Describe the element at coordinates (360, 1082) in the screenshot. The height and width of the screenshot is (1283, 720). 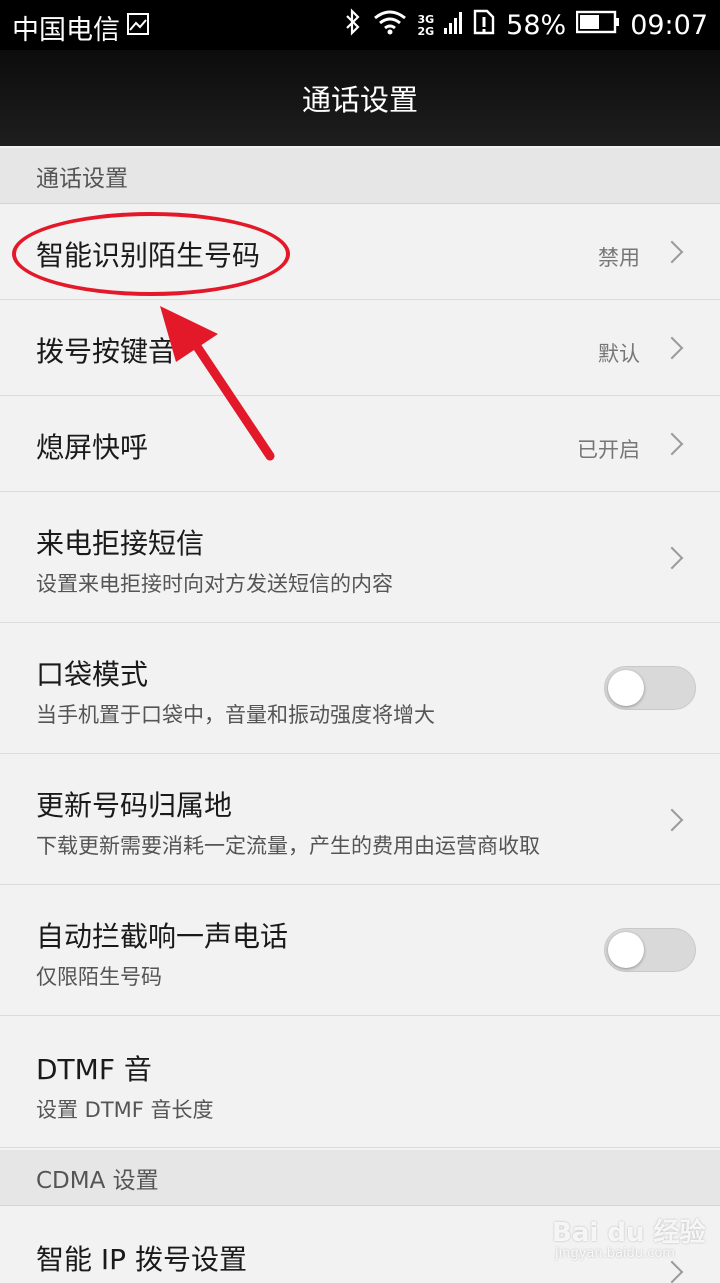
I see `setting-dtmf-tone: DTMF 音 设置 DTMF 音长度` at that location.